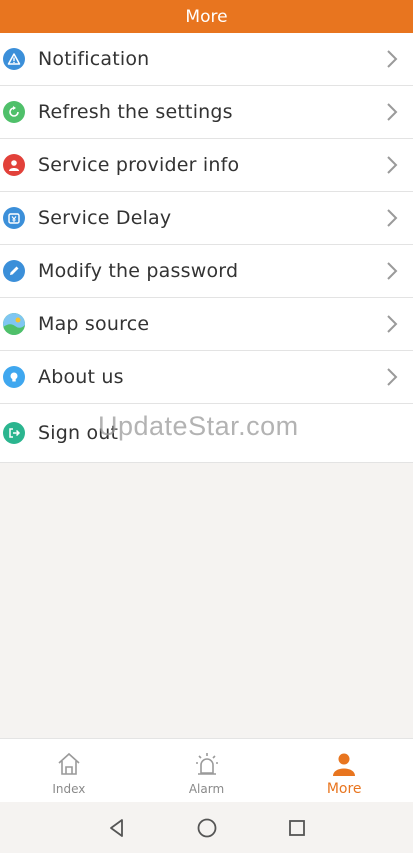 Image resolution: width=413 pixels, height=853 pixels. Describe the element at coordinates (94, 59) in the screenshot. I see `menu-item-label: Notification` at that location.